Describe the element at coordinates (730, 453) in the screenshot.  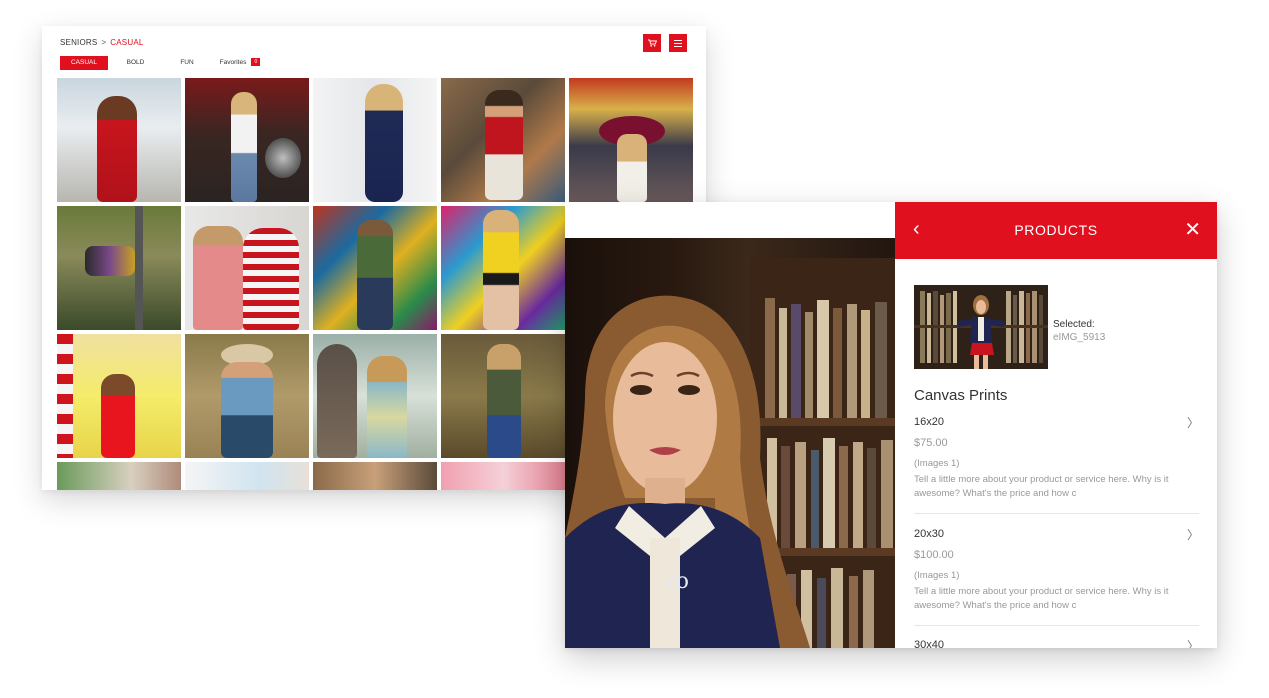
I see `portrait-illustration: ꝏ` at that location.